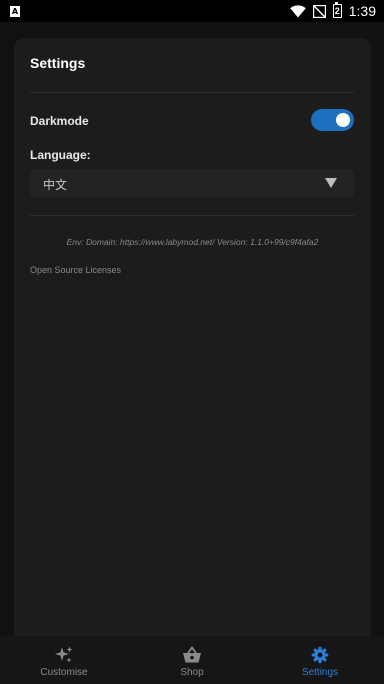  What do you see at coordinates (15, 11) in the screenshot?
I see `app-notification-icon: A` at bounding box center [15, 11].